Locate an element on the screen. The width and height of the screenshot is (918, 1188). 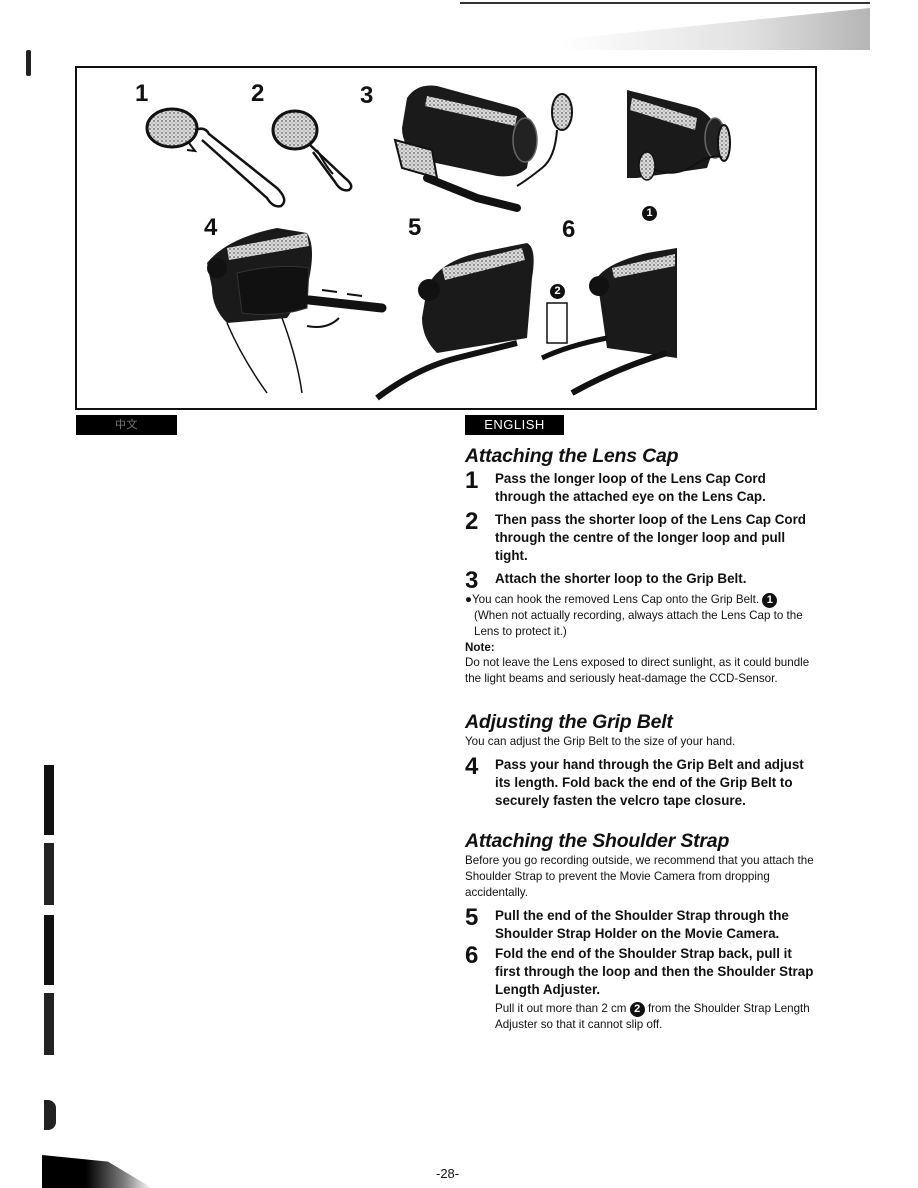
scan-artifact-top-rule is located at coordinates (665, 3).